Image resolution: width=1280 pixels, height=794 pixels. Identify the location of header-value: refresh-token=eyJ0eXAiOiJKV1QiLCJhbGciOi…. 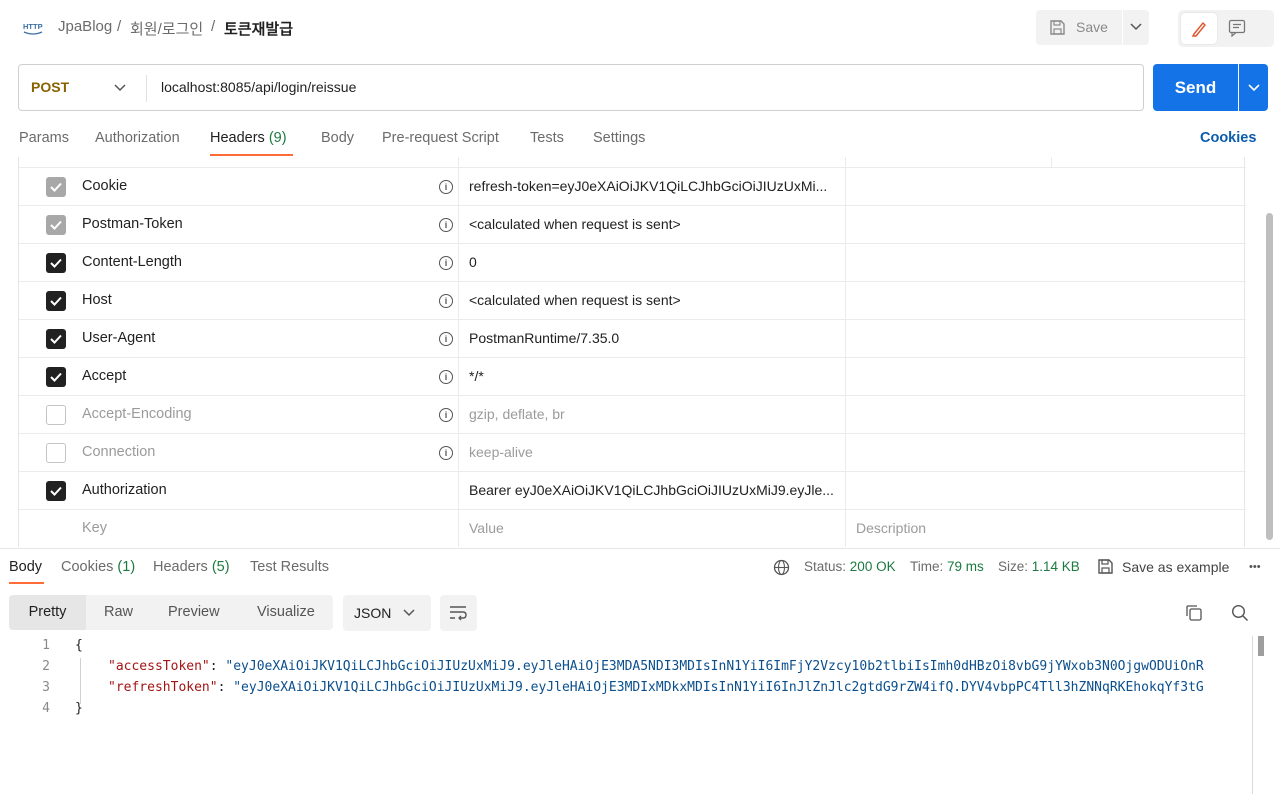
(648, 186).